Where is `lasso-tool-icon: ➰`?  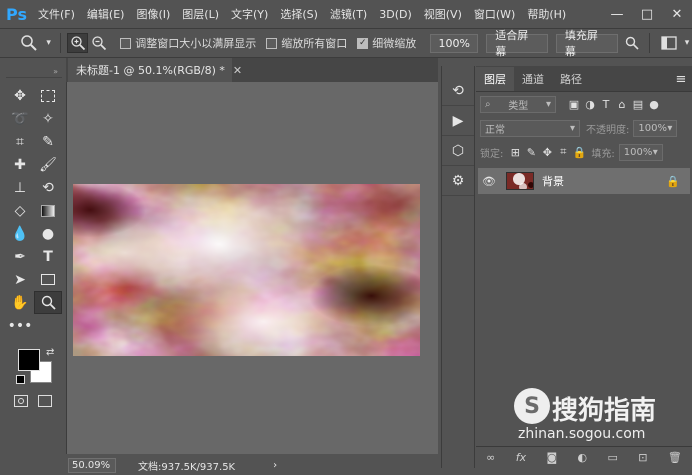 lasso-tool-icon: ➰ is located at coordinates (20, 118).